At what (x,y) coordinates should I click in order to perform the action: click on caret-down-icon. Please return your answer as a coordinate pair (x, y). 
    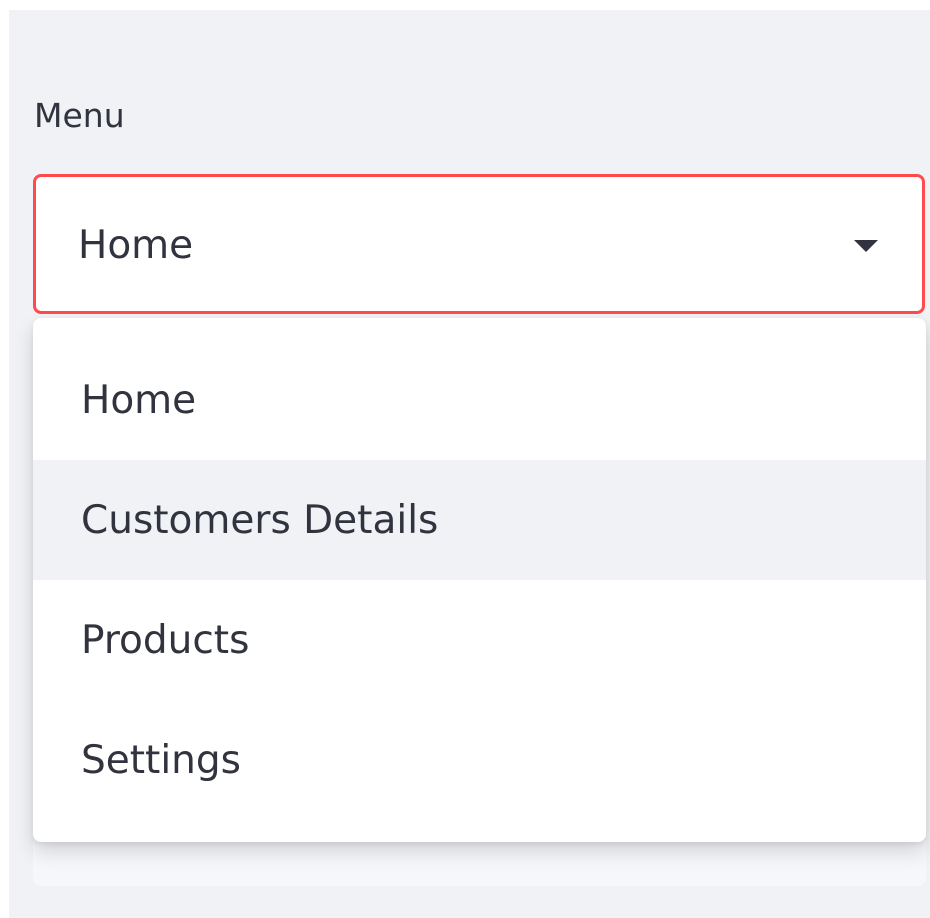
    Looking at the image, I should click on (866, 246).